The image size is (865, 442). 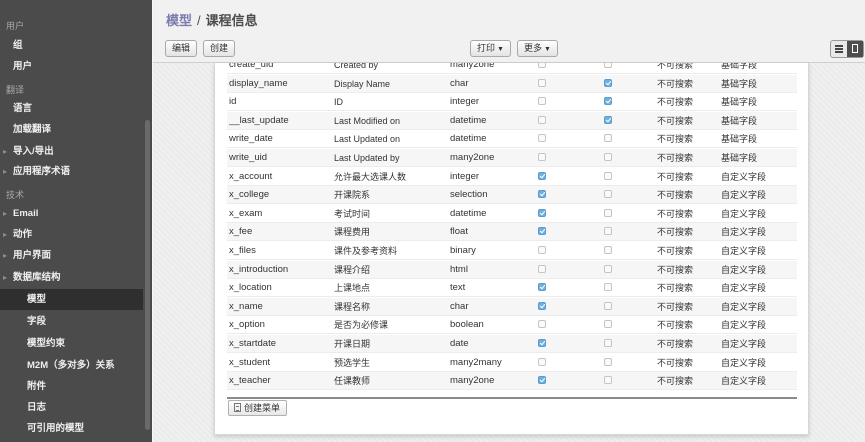 I want to click on sidebar-item: 模型, so click(x=71, y=299).